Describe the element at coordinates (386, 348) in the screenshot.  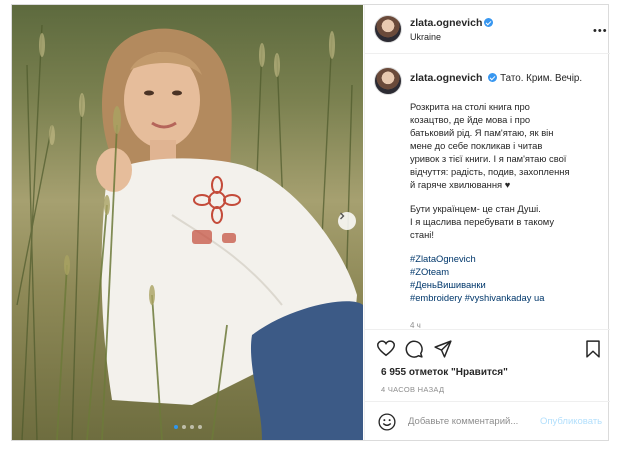
I see `heart-icon` at that location.